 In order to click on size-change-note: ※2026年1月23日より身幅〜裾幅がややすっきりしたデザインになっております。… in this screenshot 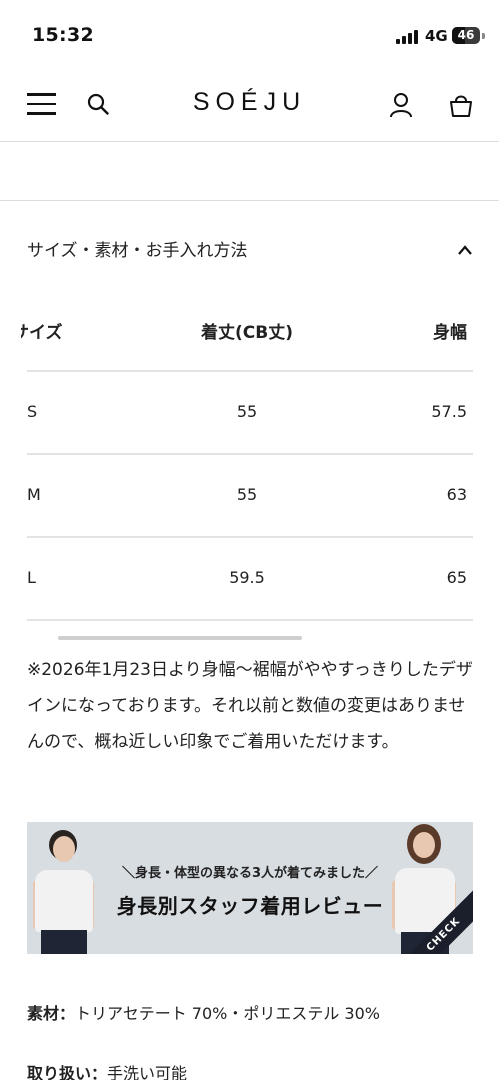, I will do `click(250, 706)`.